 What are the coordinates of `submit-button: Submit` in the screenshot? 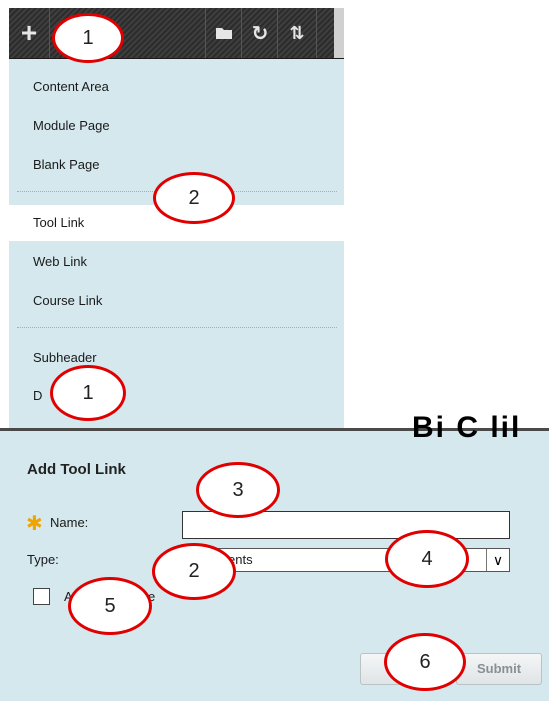 It's located at (499, 669).